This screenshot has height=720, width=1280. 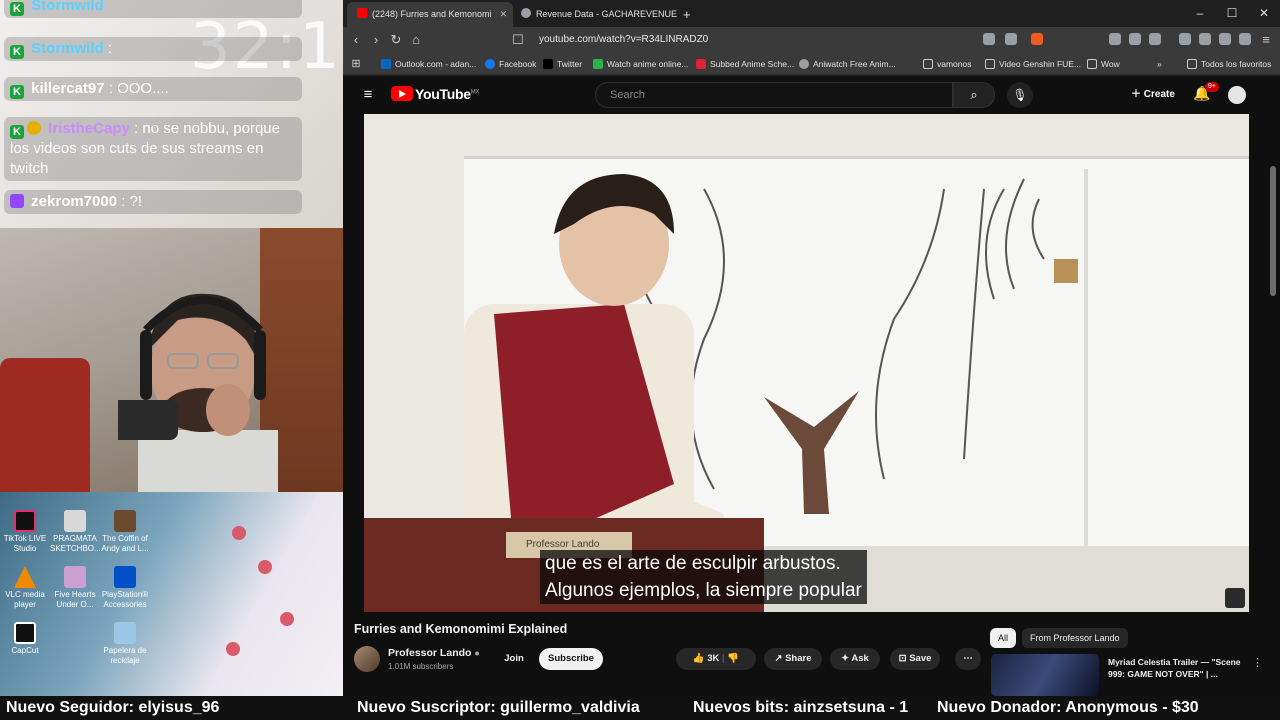 I want to click on save-button: ⊡ Save, so click(x=915, y=659).